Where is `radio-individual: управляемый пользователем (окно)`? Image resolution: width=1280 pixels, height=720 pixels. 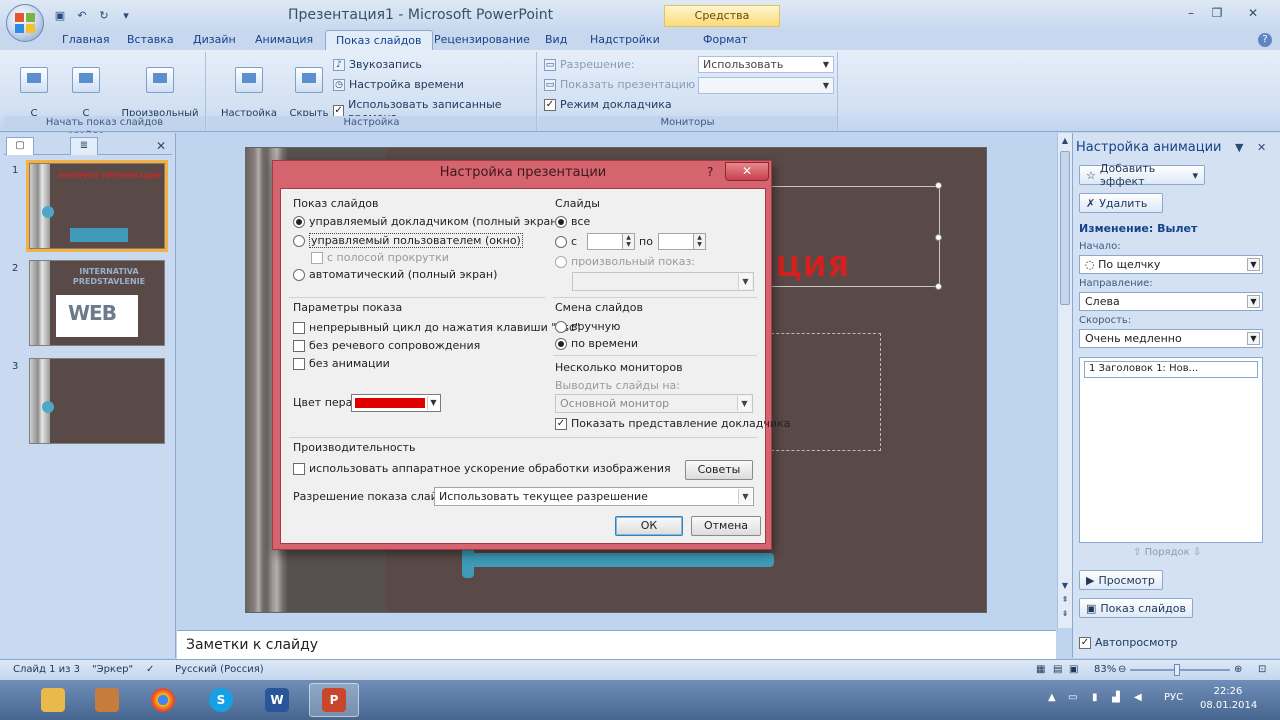 radio-individual: управляемый пользователем (окно) is located at coordinates (408, 240).